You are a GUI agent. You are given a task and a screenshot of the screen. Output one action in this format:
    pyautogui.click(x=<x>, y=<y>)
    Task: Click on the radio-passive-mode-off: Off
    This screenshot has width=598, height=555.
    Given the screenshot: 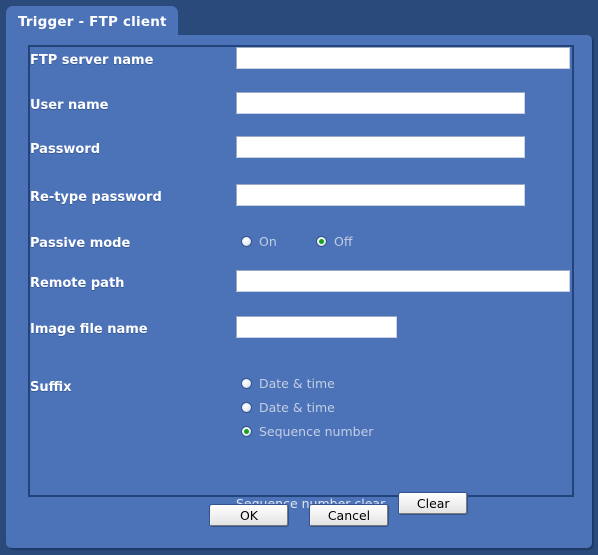 What is the action you would take?
    pyautogui.click(x=334, y=241)
    